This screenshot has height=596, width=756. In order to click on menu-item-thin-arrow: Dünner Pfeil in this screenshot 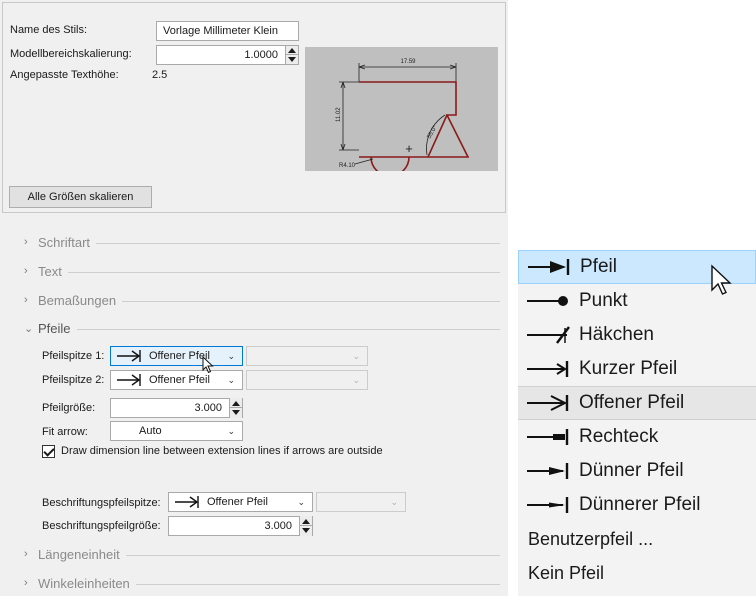, I will do `click(637, 471)`.